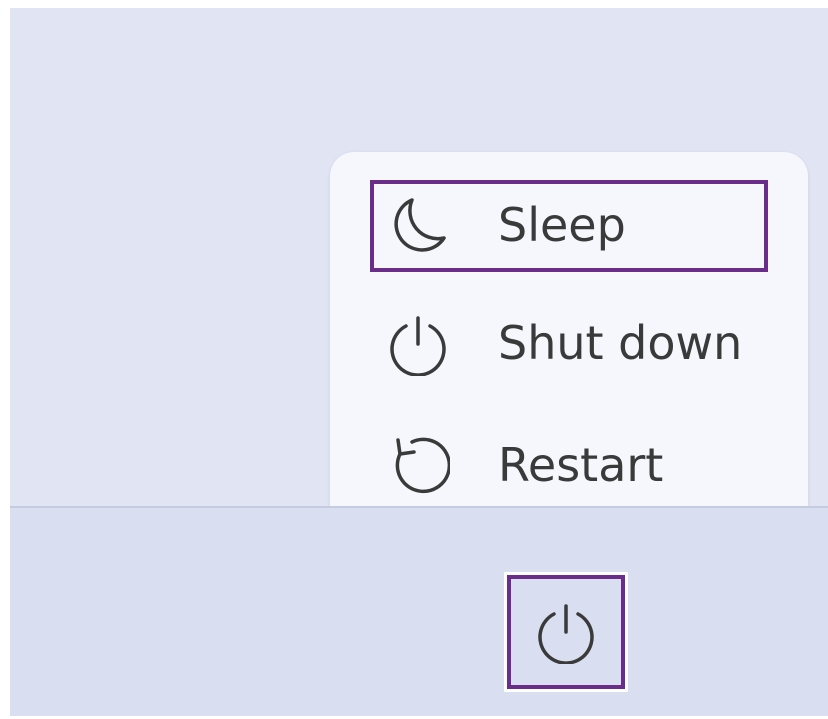 The height and width of the screenshot is (719, 828). What do you see at coordinates (581, 465) in the screenshot?
I see `menu-item-restart-label: Restart` at bounding box center [581, 465].